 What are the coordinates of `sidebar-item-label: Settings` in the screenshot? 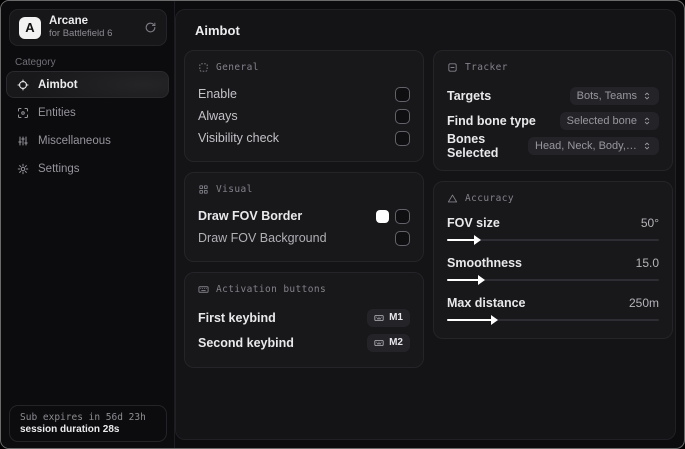 It's located at (59, 168).